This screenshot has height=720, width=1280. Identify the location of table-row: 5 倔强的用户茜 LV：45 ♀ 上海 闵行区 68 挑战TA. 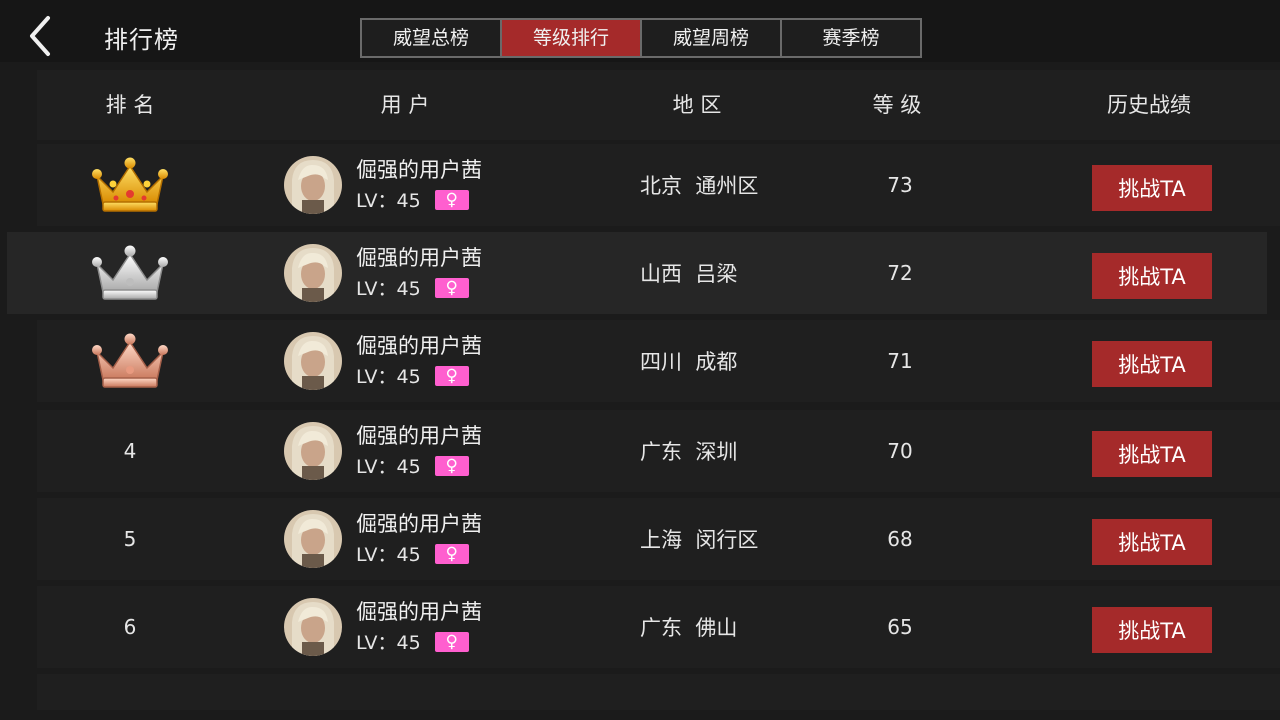
(658, 539).